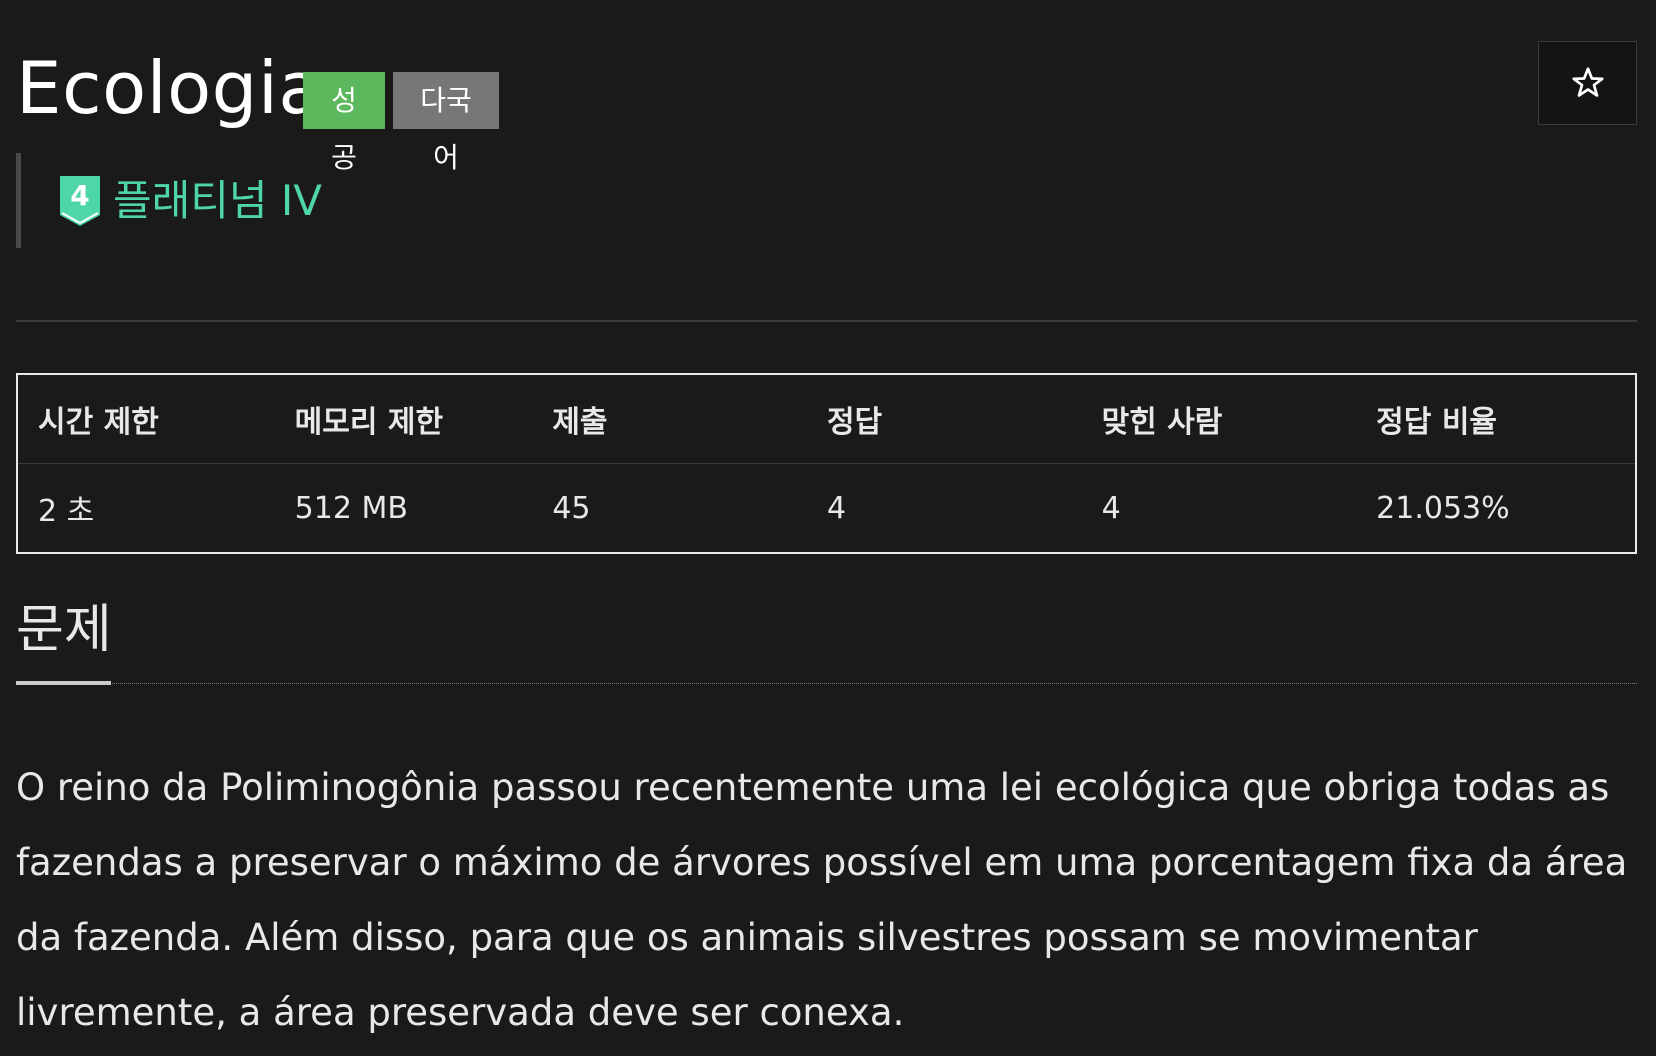  What do you see at coordinates (1496, 419) in the screenshot?
I see `header-accept-ratio: 정답 비율` at bounding box center [1496, 419].